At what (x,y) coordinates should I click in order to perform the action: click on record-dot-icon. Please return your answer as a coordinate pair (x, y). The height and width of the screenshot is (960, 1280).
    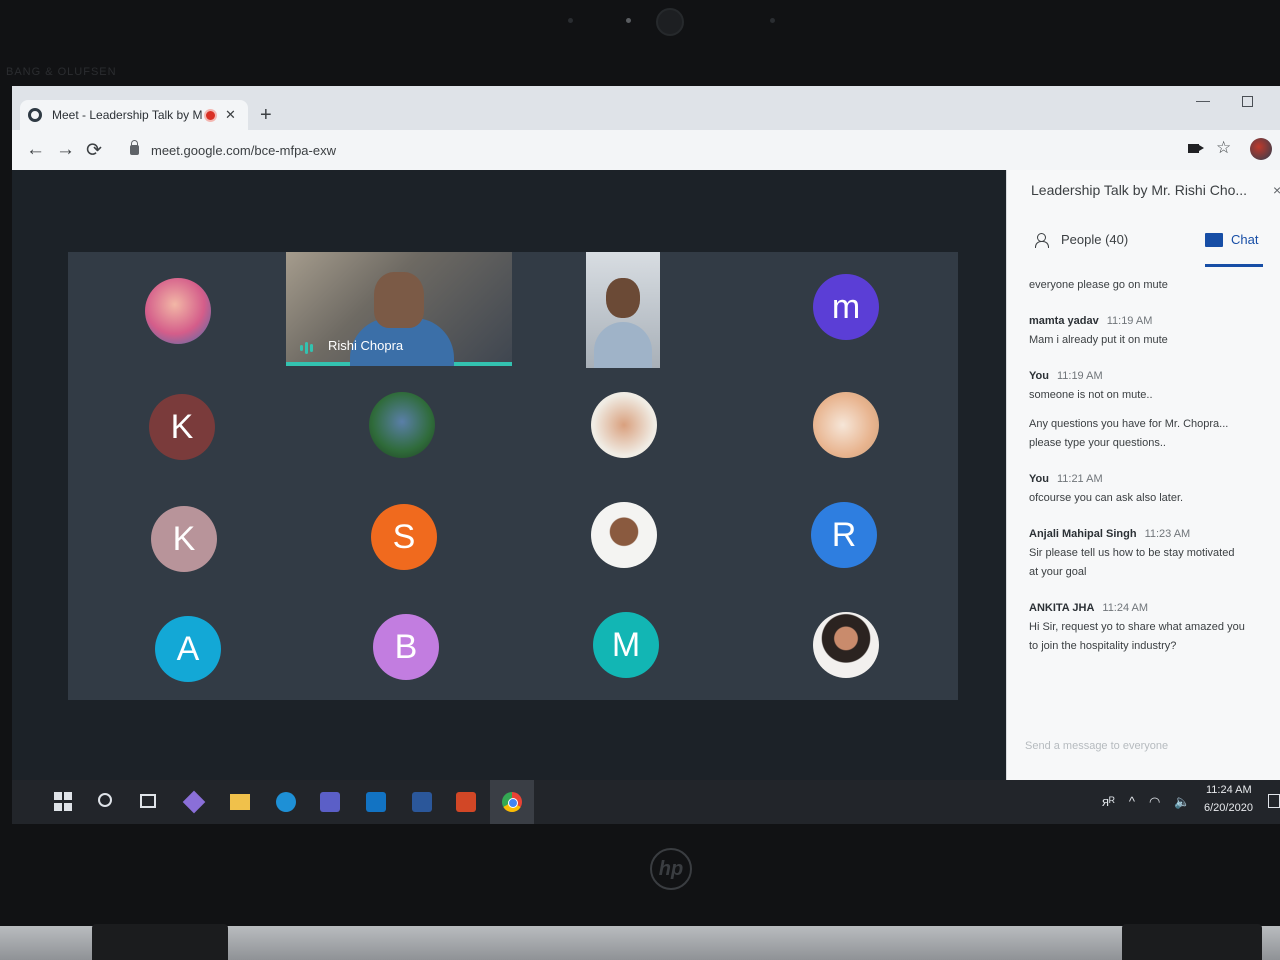
    Looking at the image, I should click on (210, 115).